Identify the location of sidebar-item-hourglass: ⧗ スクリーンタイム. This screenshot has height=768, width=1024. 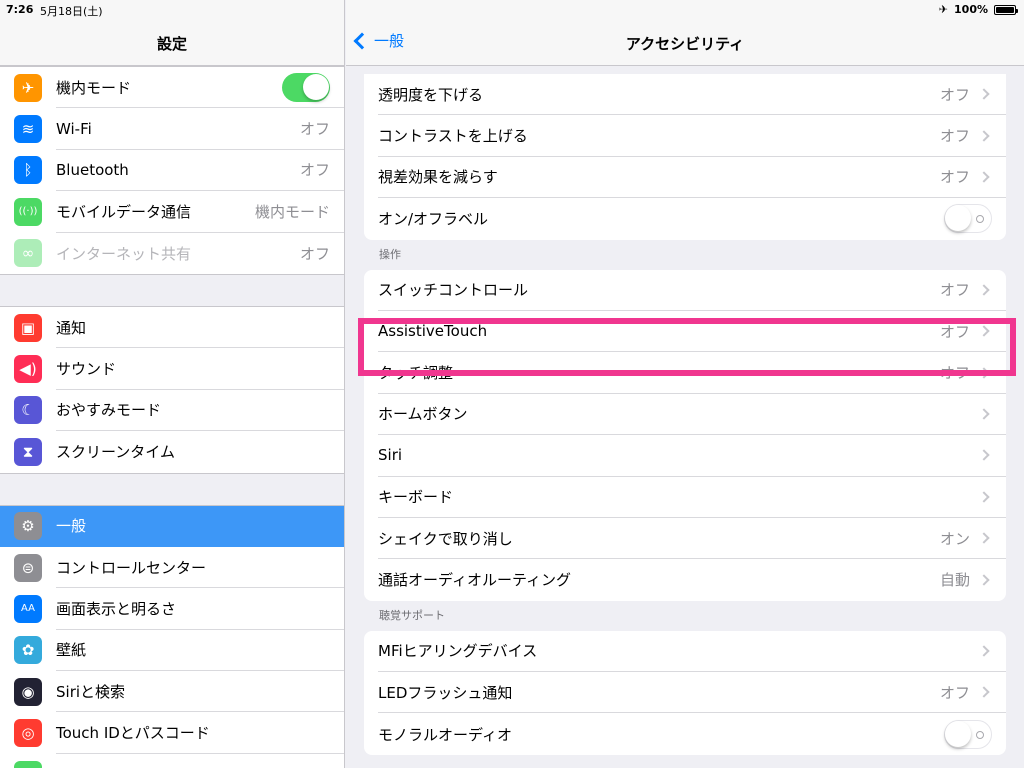
(172, 451).